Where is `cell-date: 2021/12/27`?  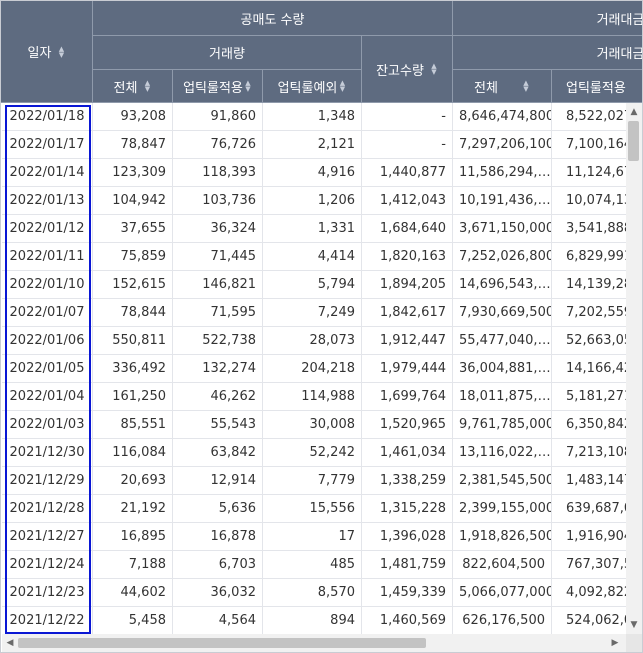
cell-date: 2021/12/27 is located at coordinates (47, 537).